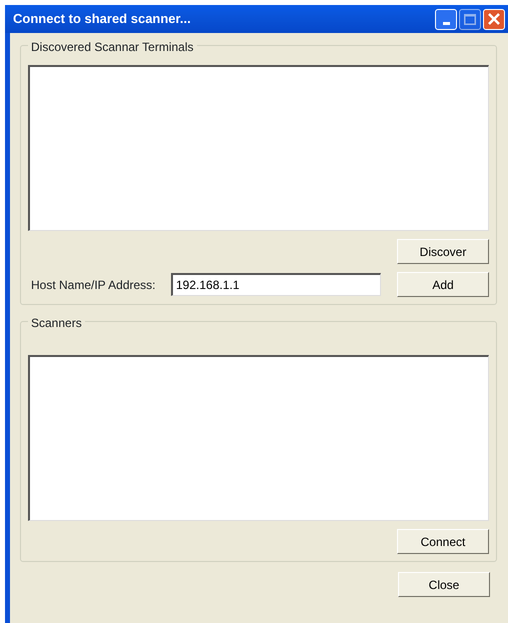 This screenshot has width=508, height=623. I want to click on host-input-field: 192.168.1.1, so click(276, 284).